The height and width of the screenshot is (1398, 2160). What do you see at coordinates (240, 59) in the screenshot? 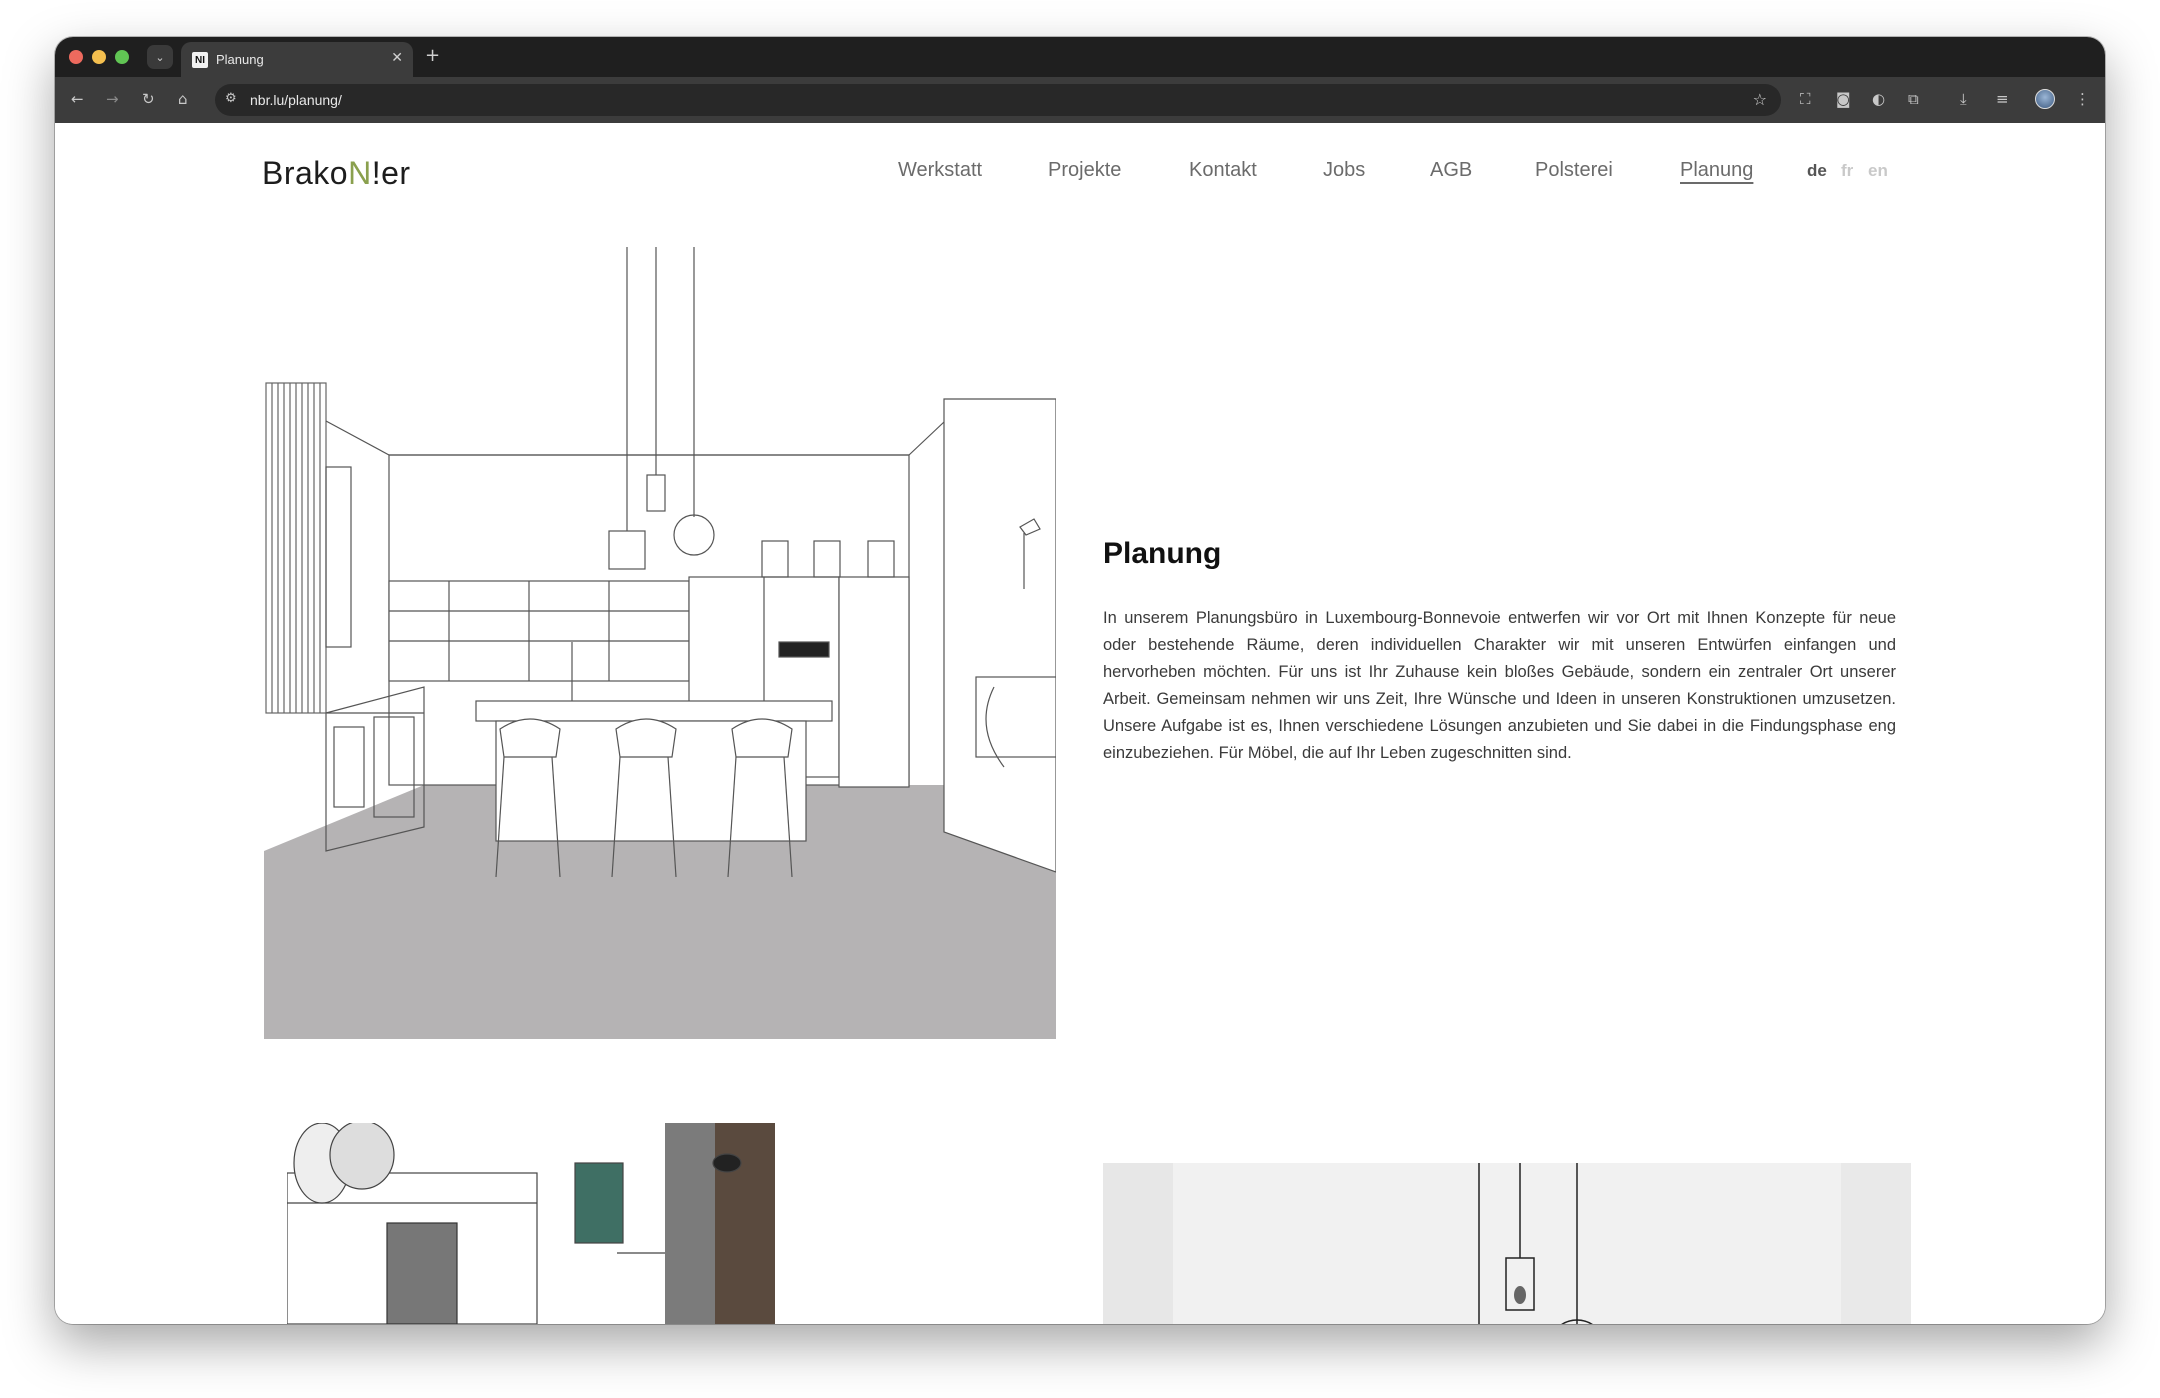
I see `tab-title: Planung` at bounding box center [240, 59].